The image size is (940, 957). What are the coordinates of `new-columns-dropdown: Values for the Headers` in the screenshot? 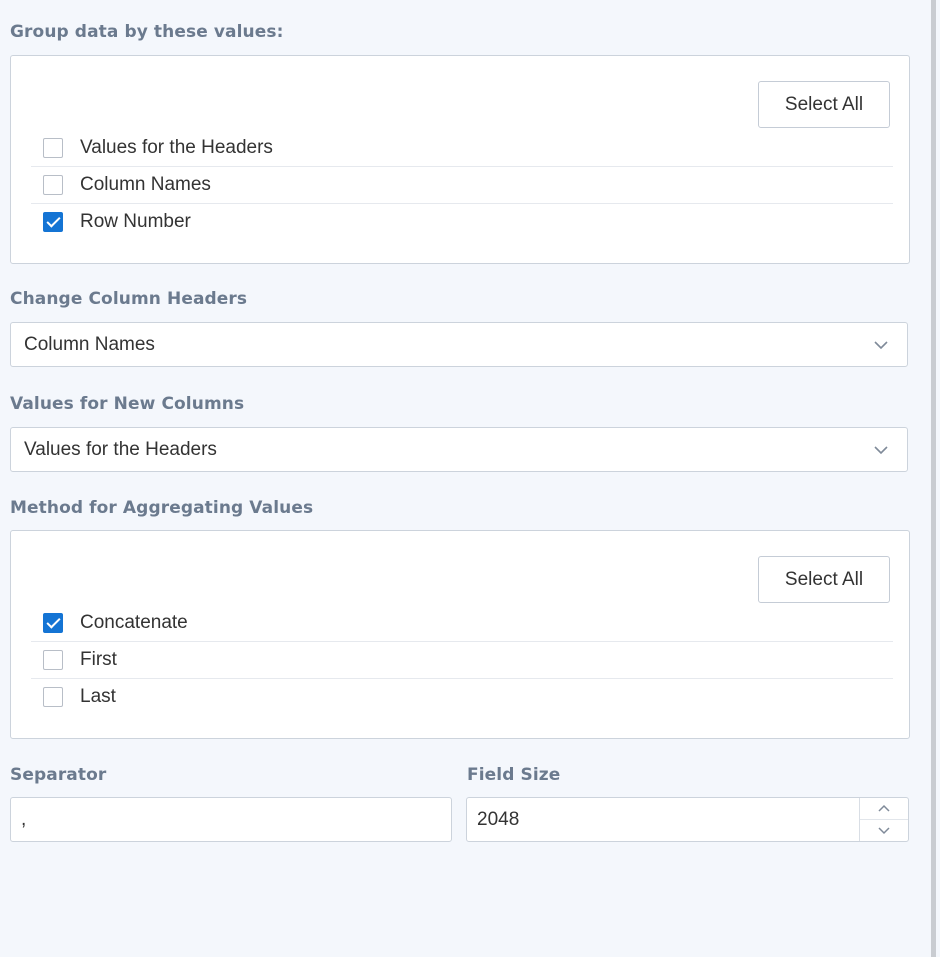 It's located at (459, 449).